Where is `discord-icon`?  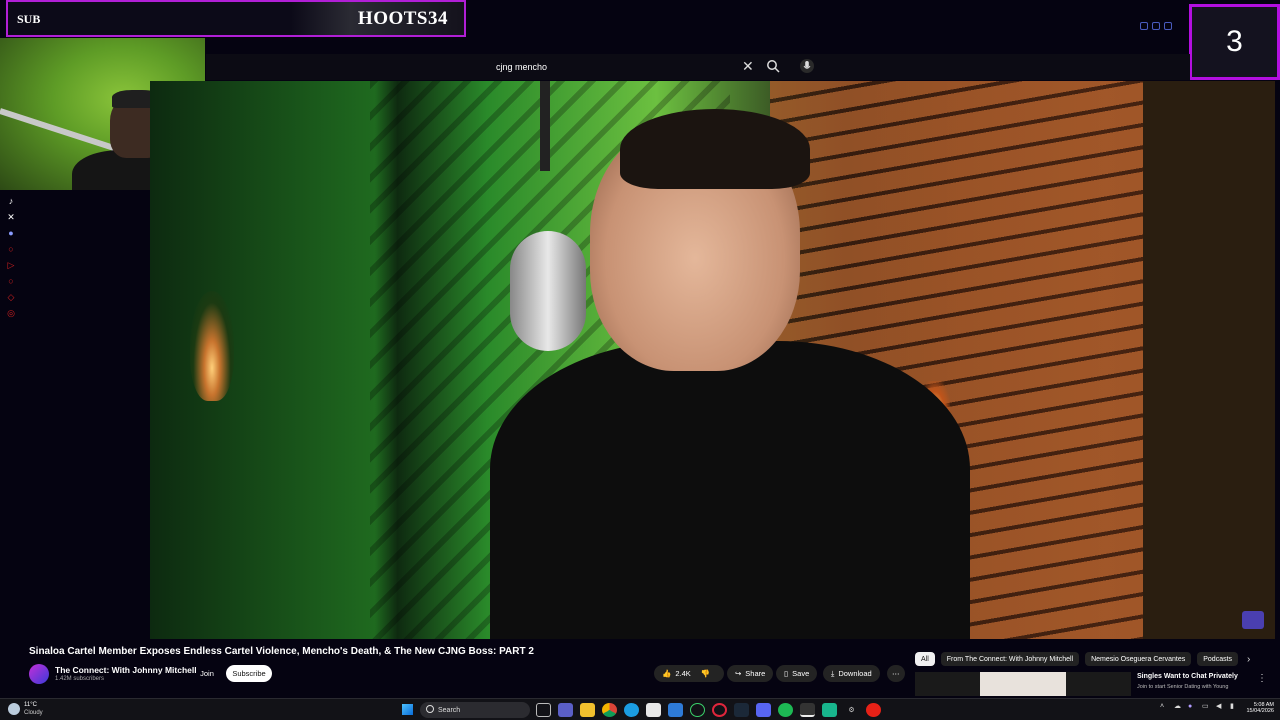
discord-icon is located at coordinates (763, 710).